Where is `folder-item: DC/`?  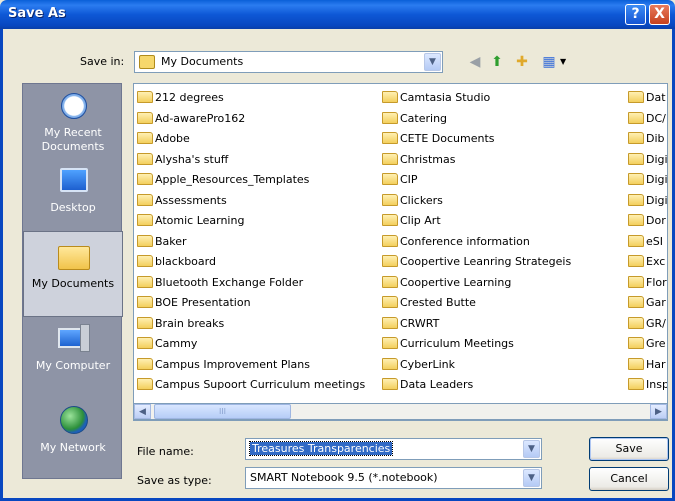 folder-item: DC/ is located at coordinates (647, 119).